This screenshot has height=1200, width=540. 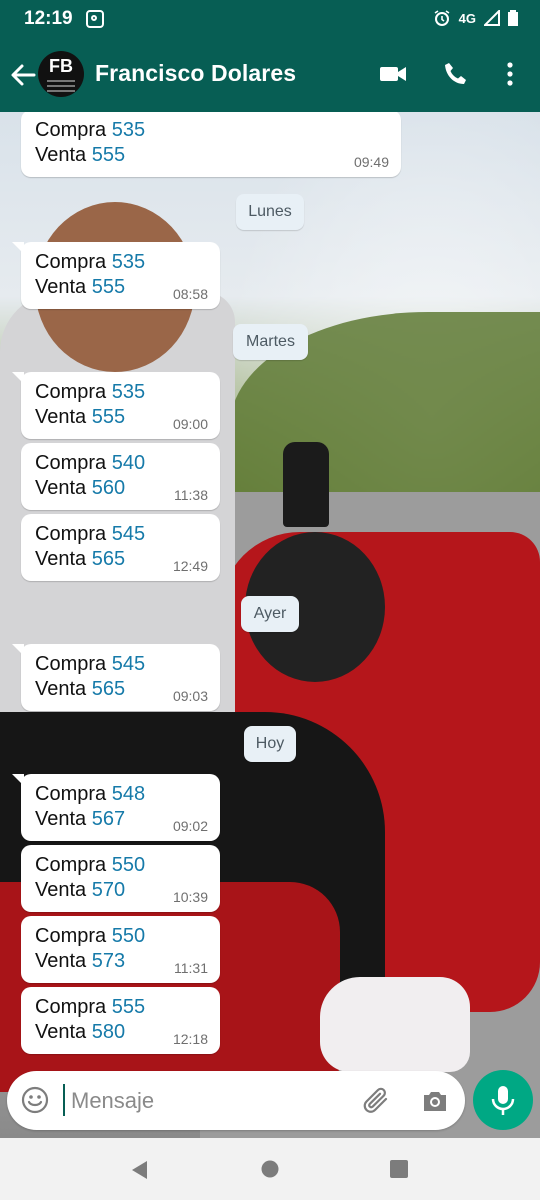 I want to click on date-separator: Hoy, so click(x=270, y=744).